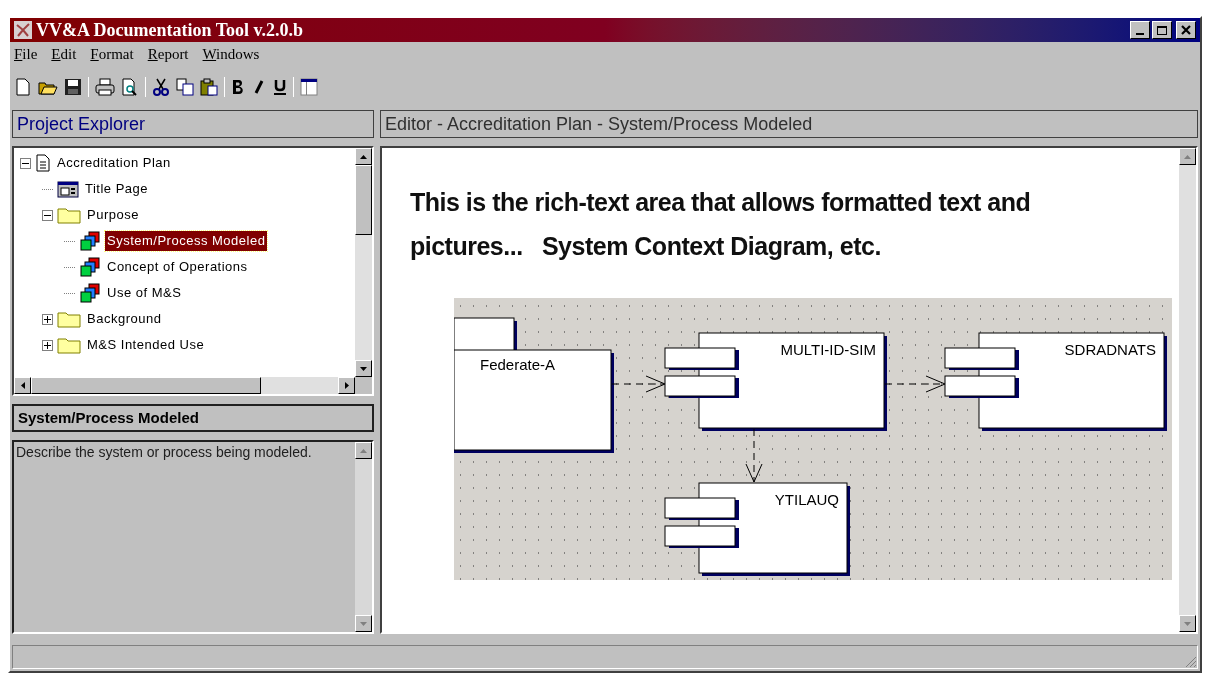 This screenshot has width=1208, height=675. Describe the element at coordinates (105, 87) in the screenshot. I see `print-icon` at that location.